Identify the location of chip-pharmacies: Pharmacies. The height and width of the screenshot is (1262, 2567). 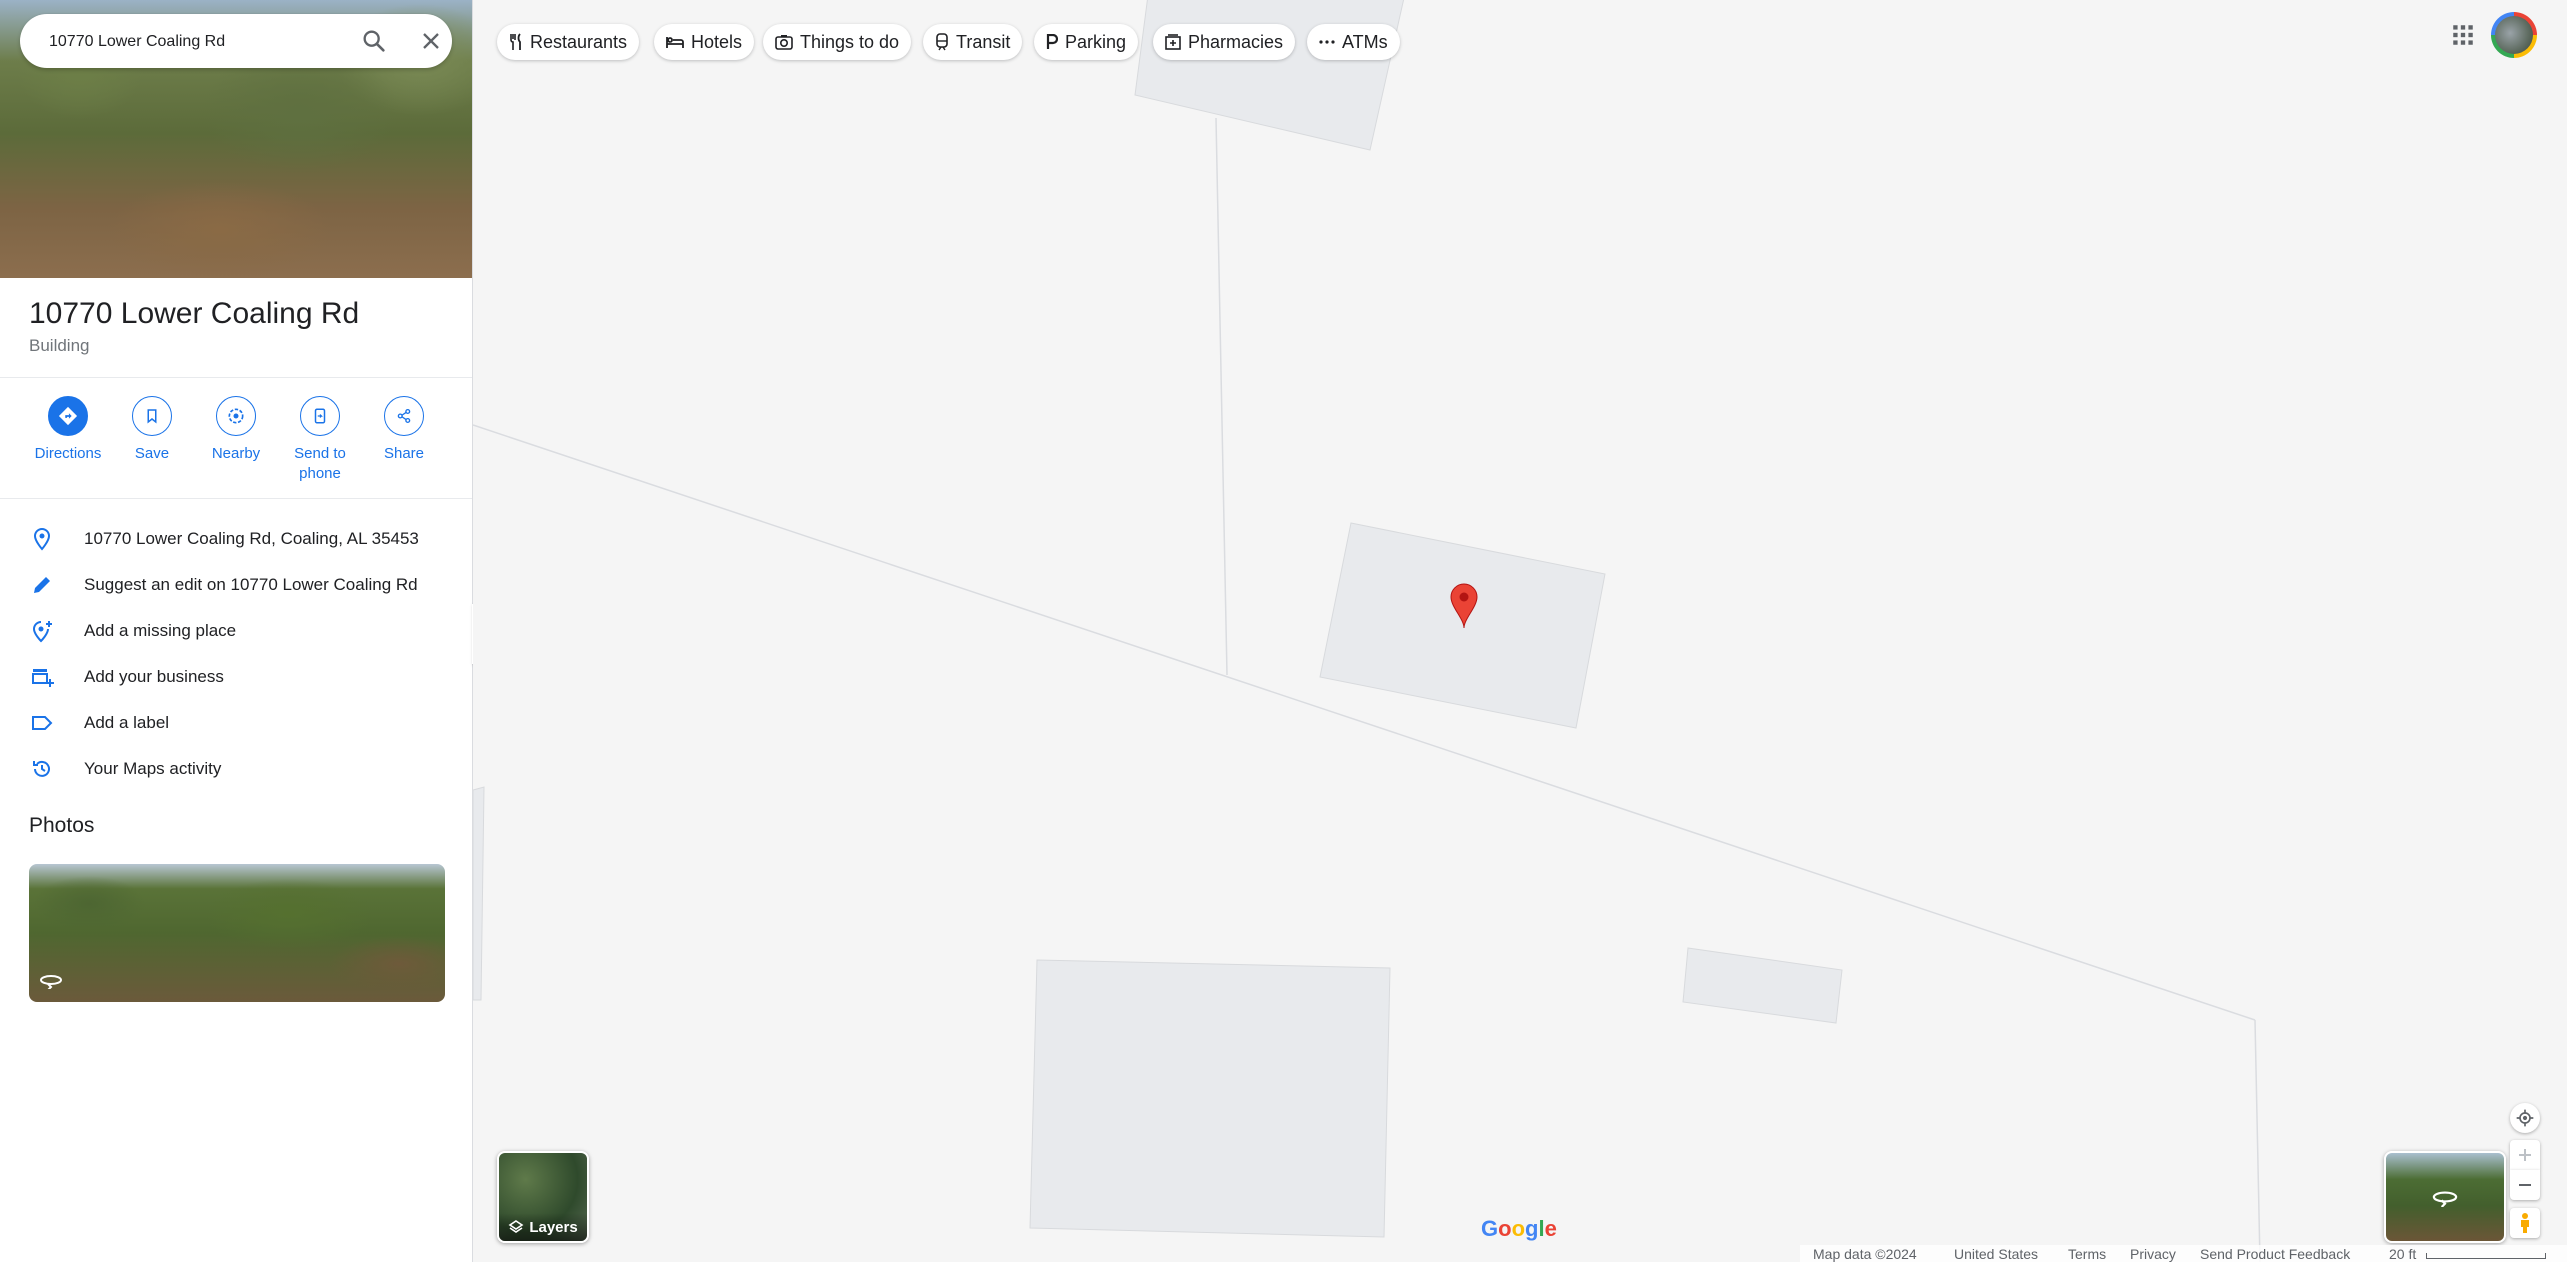
(1224, 42).